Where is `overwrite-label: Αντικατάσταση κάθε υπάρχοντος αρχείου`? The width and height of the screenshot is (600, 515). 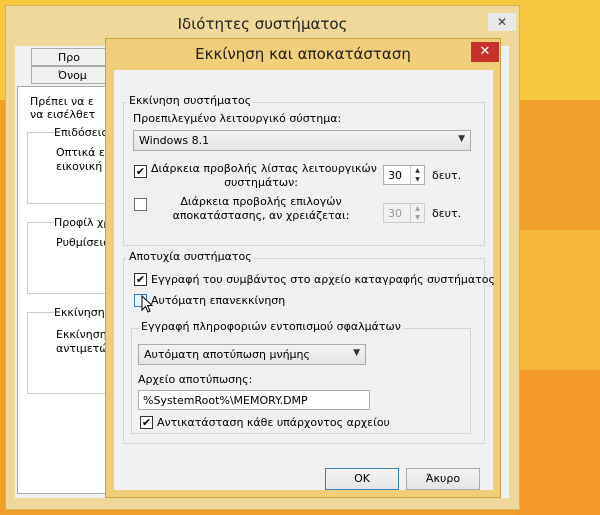 overwrite-label: Αντικατάσταση κάθε υπάρχοντος αρχείου is located at coordinates (273, 422).